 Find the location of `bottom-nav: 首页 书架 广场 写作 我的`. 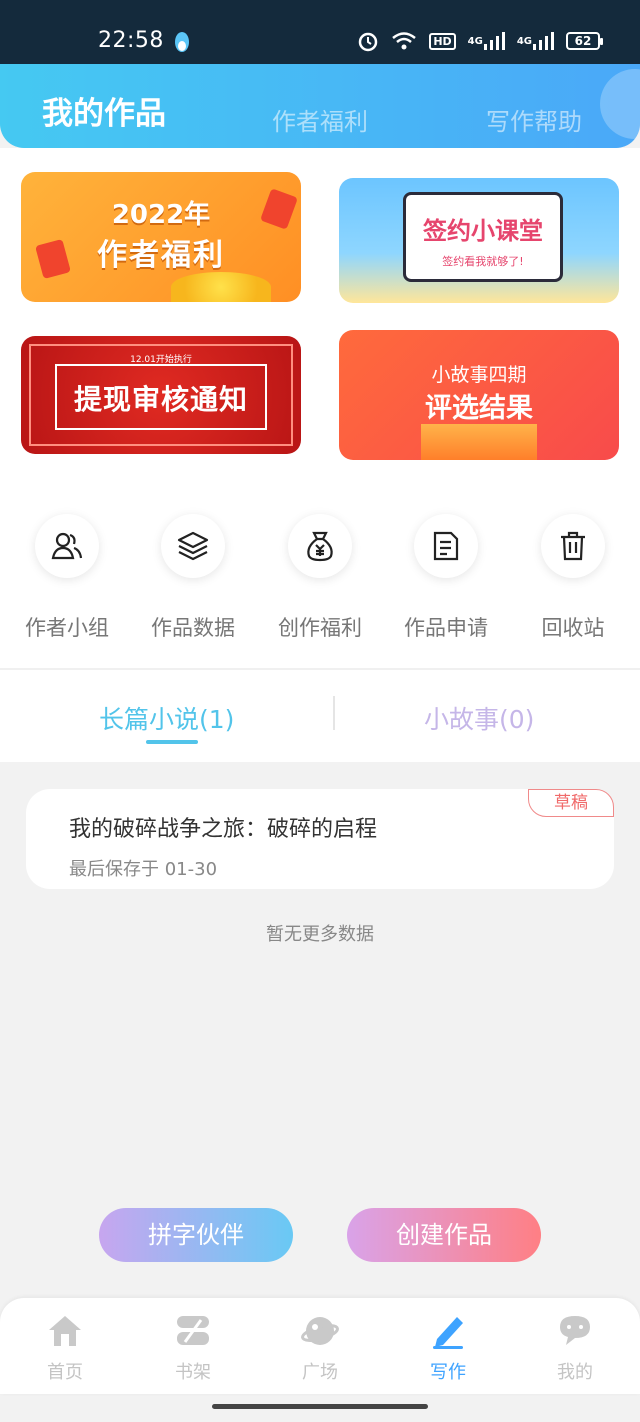

bottom-nav: 首页 书架 广场 写作 我的 is located at coordinates (320, 1346).